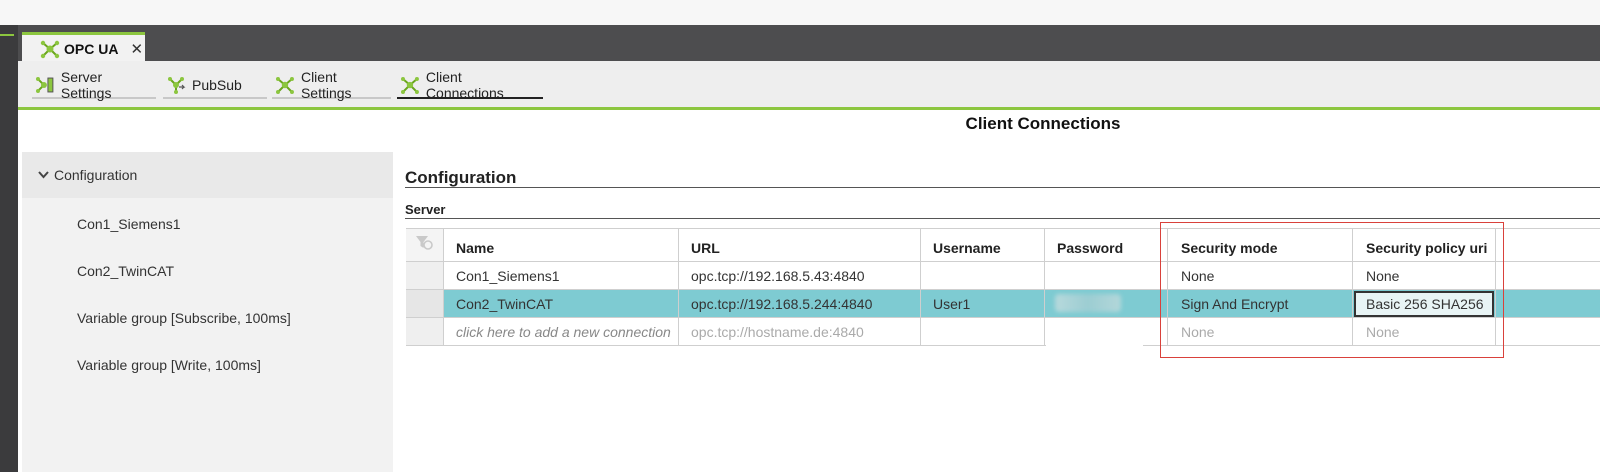 This screenshot has height=472, width=1600. I want to click on new-connection-security-mode-placeholder: None, so click(1197, 332).